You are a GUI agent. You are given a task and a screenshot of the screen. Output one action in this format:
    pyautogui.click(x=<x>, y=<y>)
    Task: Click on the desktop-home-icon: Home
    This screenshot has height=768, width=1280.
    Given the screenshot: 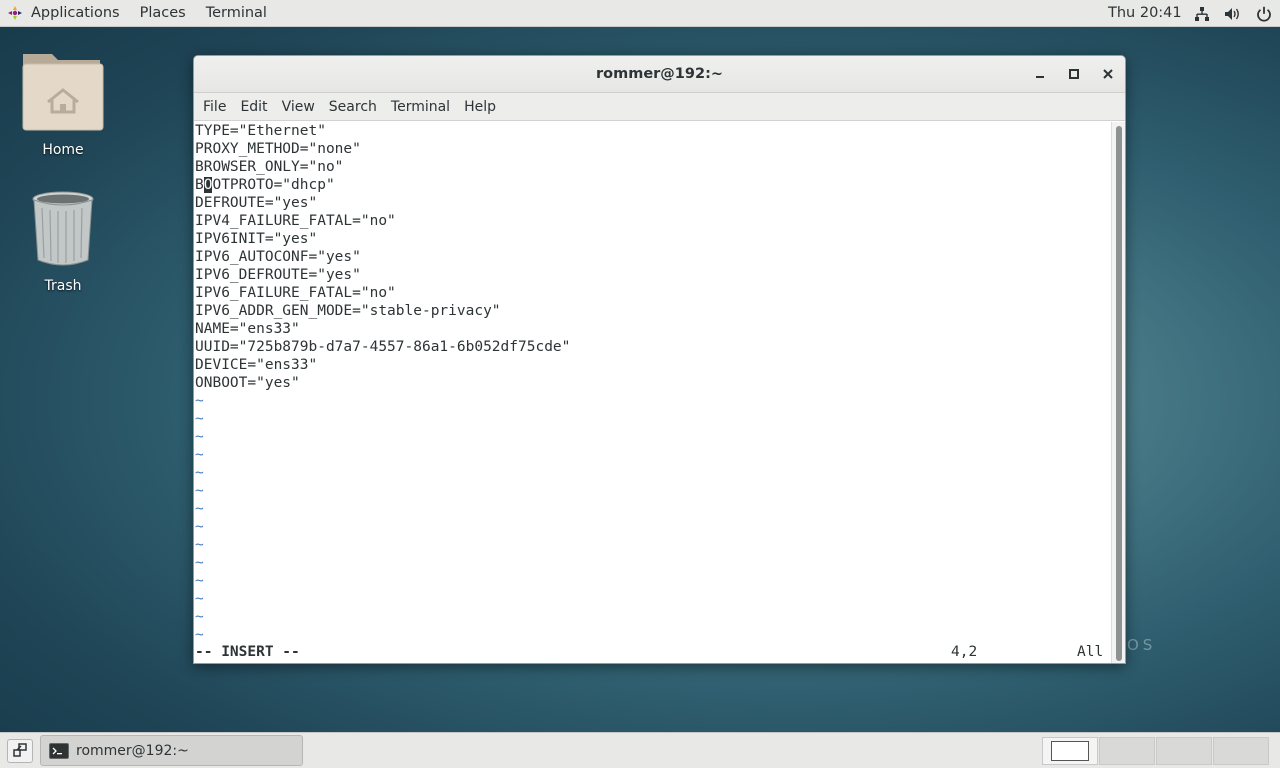 What is the action you would take?
    pyautogui.click(x=63, y=103)
    